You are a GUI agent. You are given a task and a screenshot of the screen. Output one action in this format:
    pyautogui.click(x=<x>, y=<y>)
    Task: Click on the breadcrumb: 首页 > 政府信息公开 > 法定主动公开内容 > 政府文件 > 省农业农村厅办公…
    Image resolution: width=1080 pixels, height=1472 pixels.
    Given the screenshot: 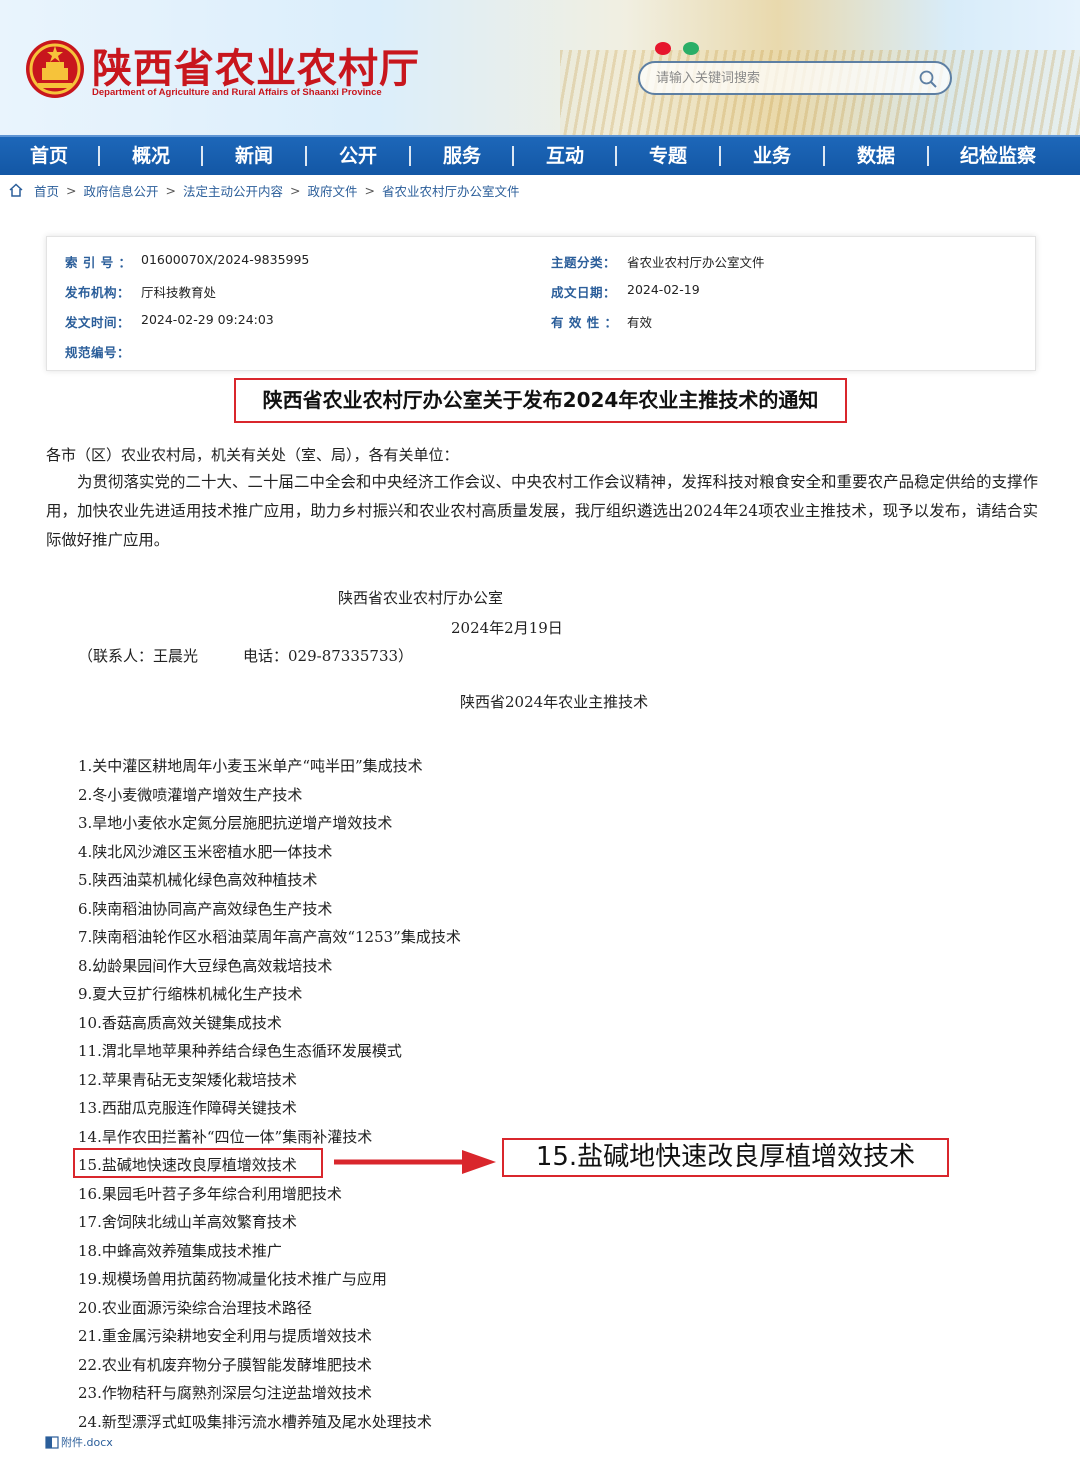 What is the action you would take?
    pyautogui.click(x=264, y=190)
    